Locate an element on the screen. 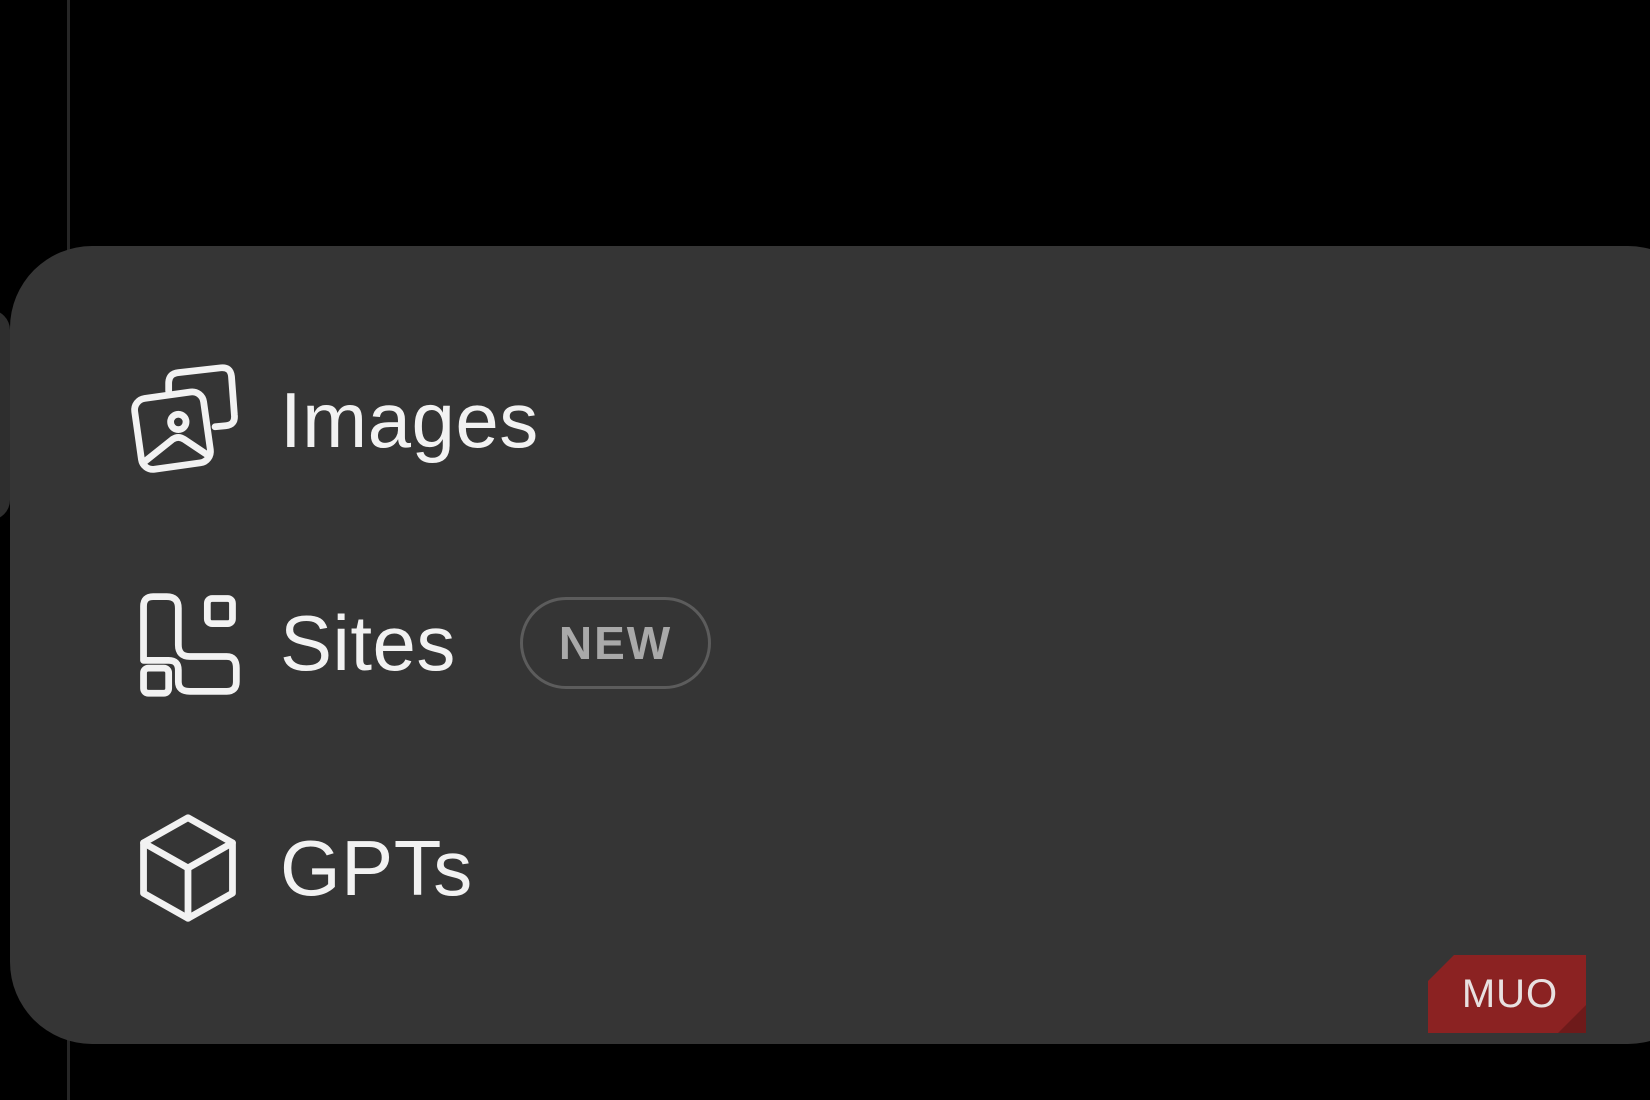  menu-item-sites: Sites NEW is located at coordinates (580, 643).